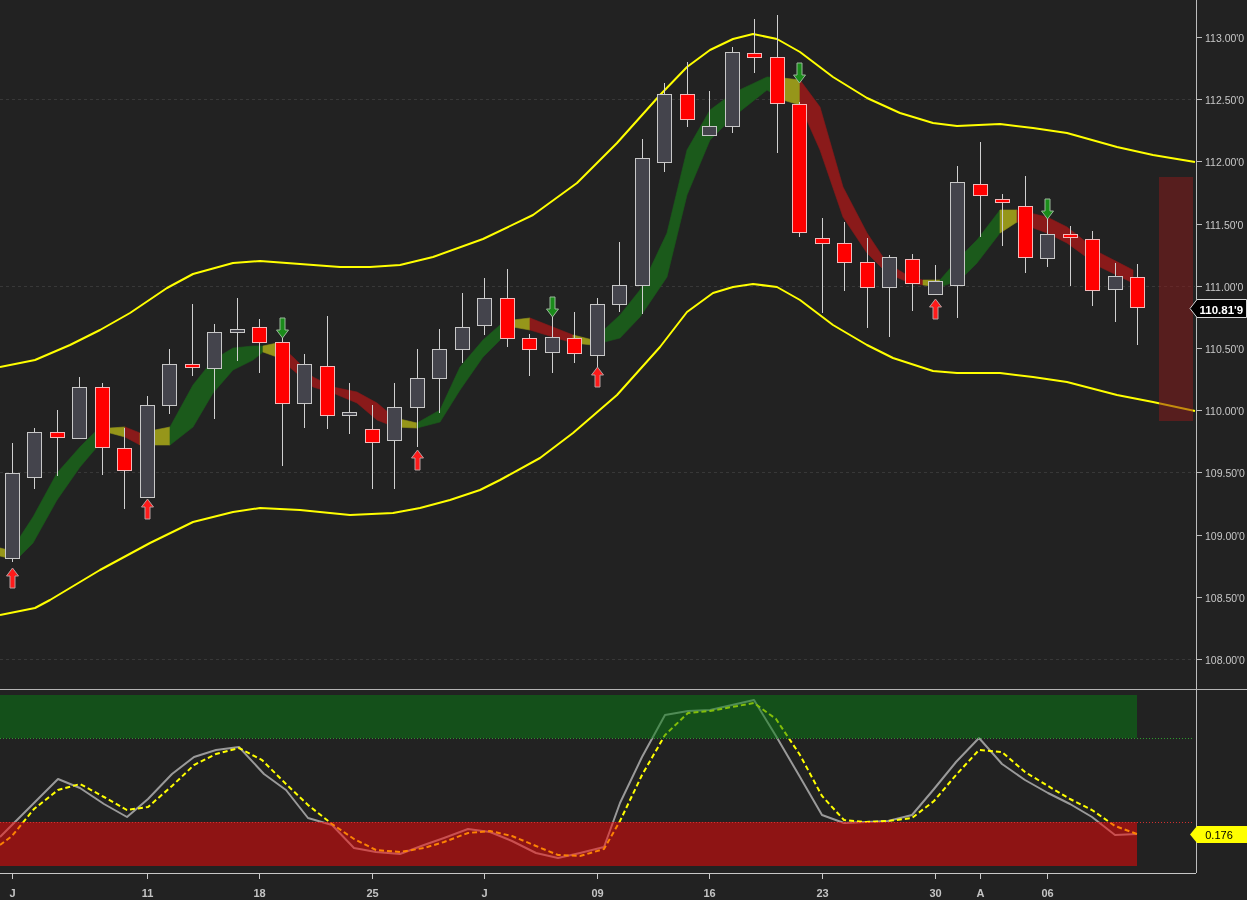  I want to click on price-axis-label: 112.00'0, so click(1225, 161).